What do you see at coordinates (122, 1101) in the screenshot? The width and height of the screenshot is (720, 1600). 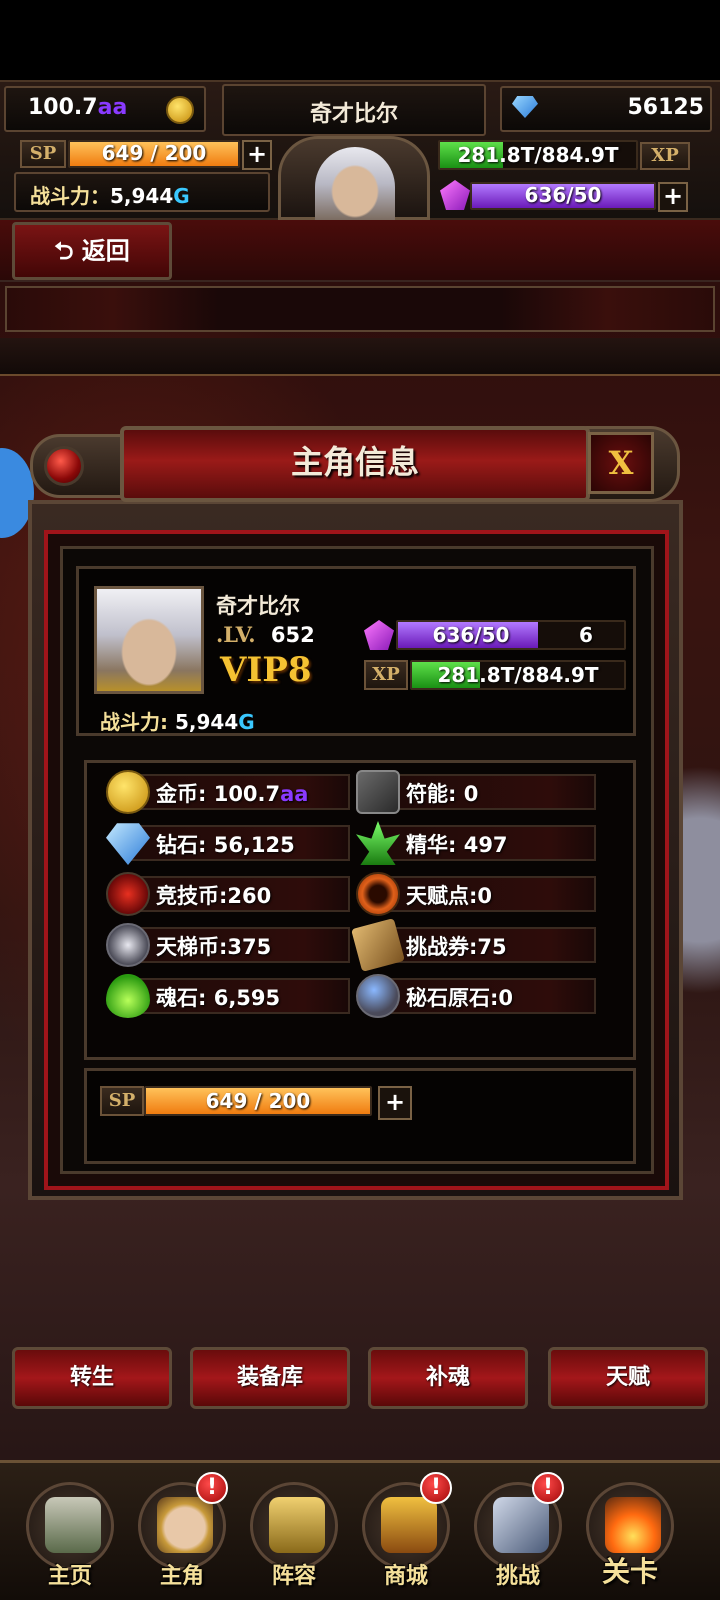 I see `dialog-sp-tag: SP` at bounding box center [122, 1101].